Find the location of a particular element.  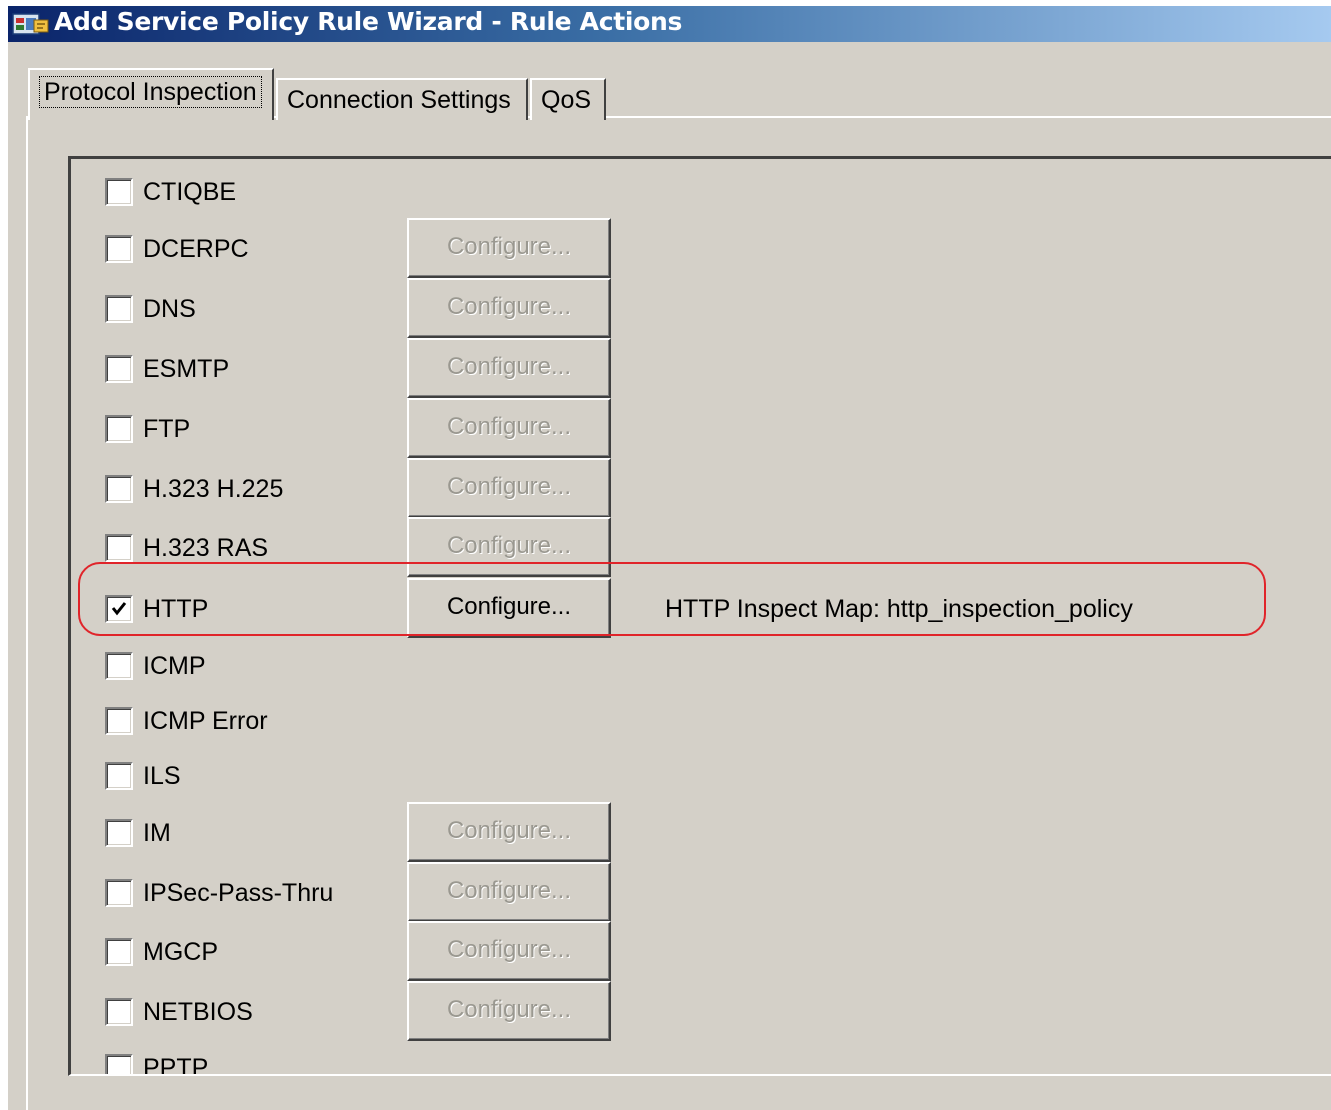

protocol-label: IPSec-Pass-Thru is located at coordinates (238, 893).